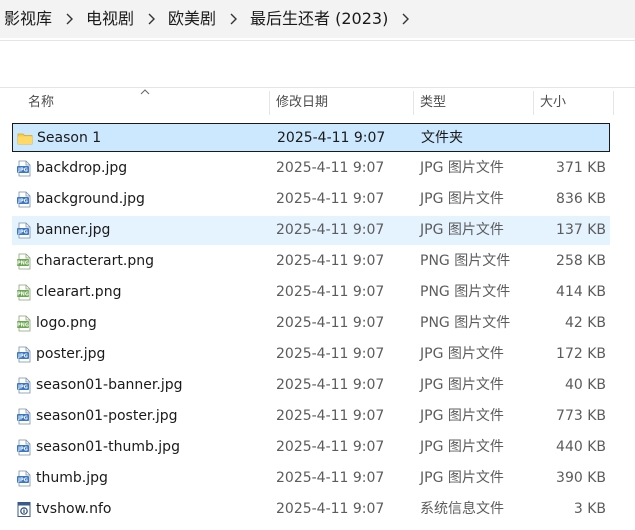 This screenshot has width=635, height=530. Describe the element at coordinates (24, 509) in the screenshot. I see `nfo-file-icon` at that location.